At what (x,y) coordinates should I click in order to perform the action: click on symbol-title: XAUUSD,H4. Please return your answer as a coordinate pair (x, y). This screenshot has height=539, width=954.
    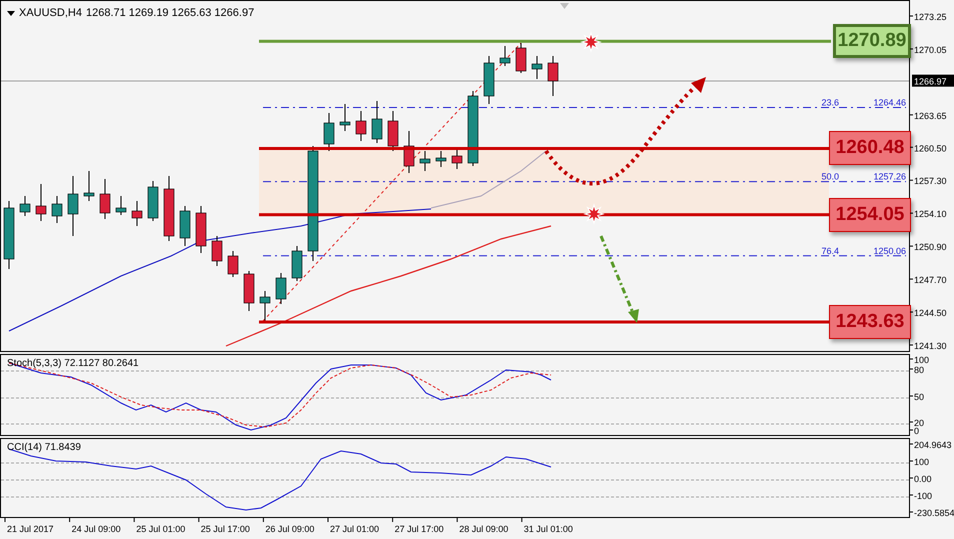
    Looking at the image, I should click on (50, 13).